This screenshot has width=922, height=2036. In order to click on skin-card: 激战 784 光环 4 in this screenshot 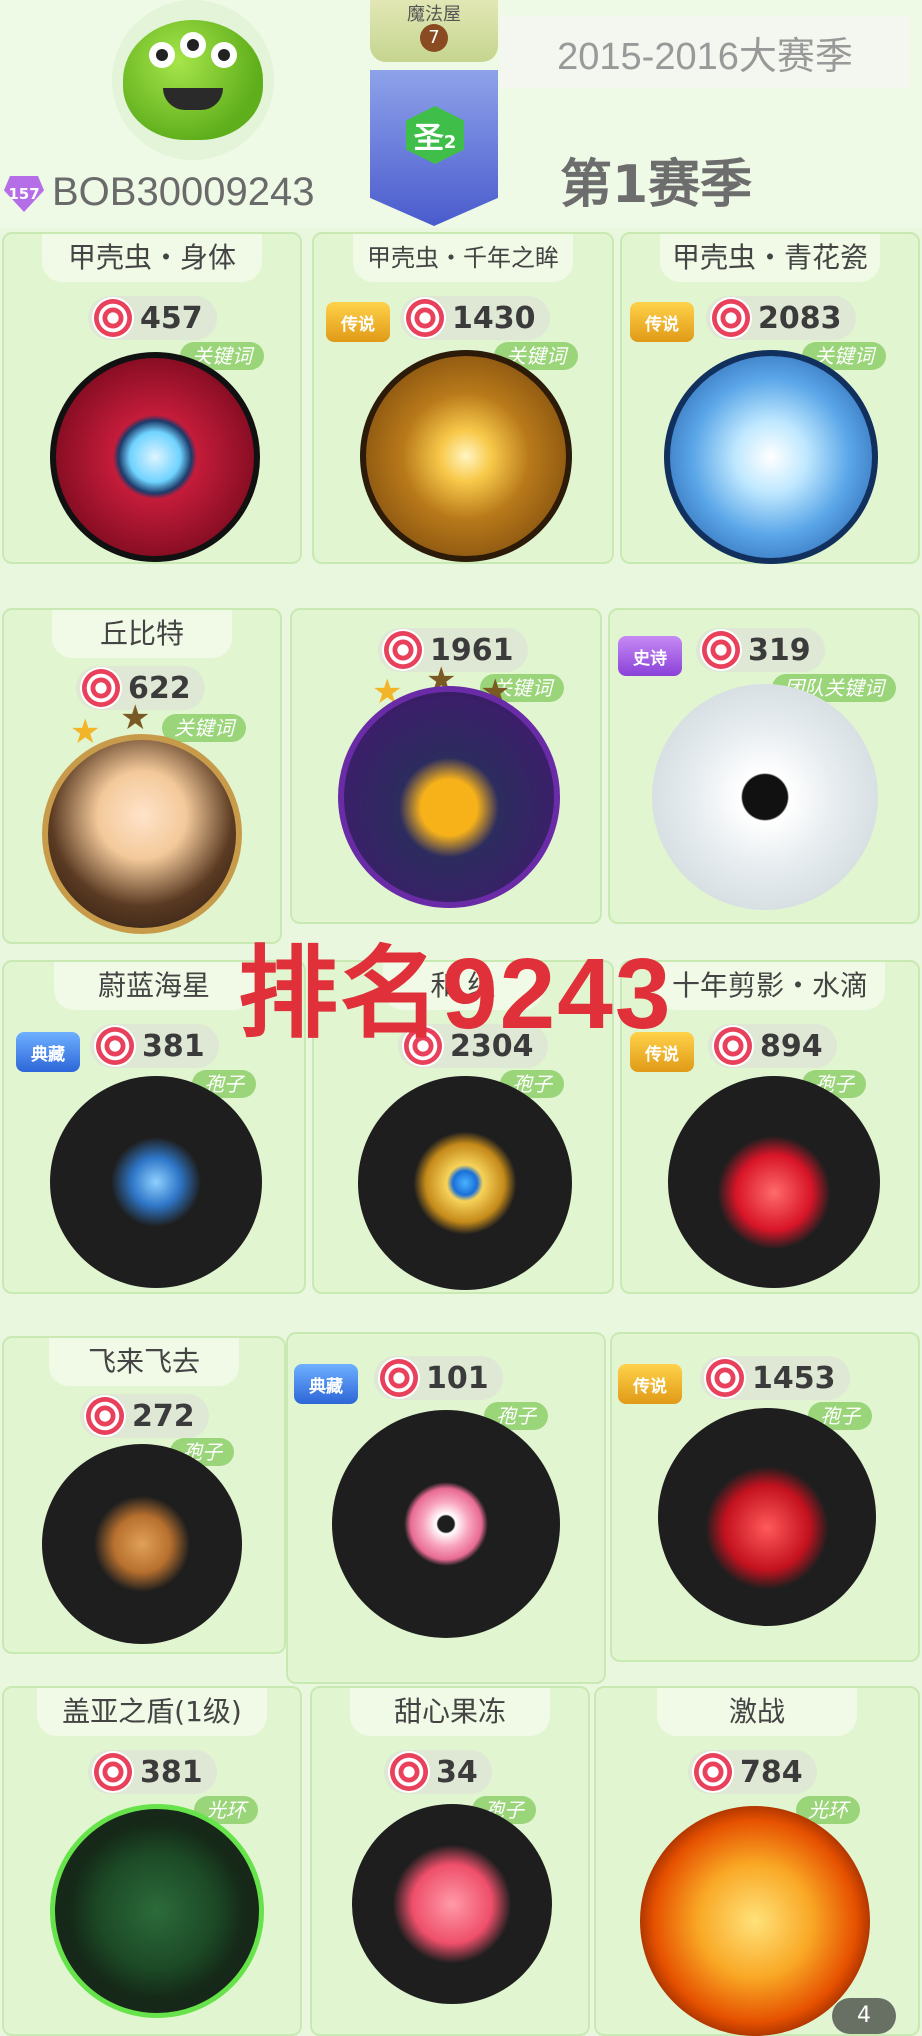, I will do `click(757, 1861)`.